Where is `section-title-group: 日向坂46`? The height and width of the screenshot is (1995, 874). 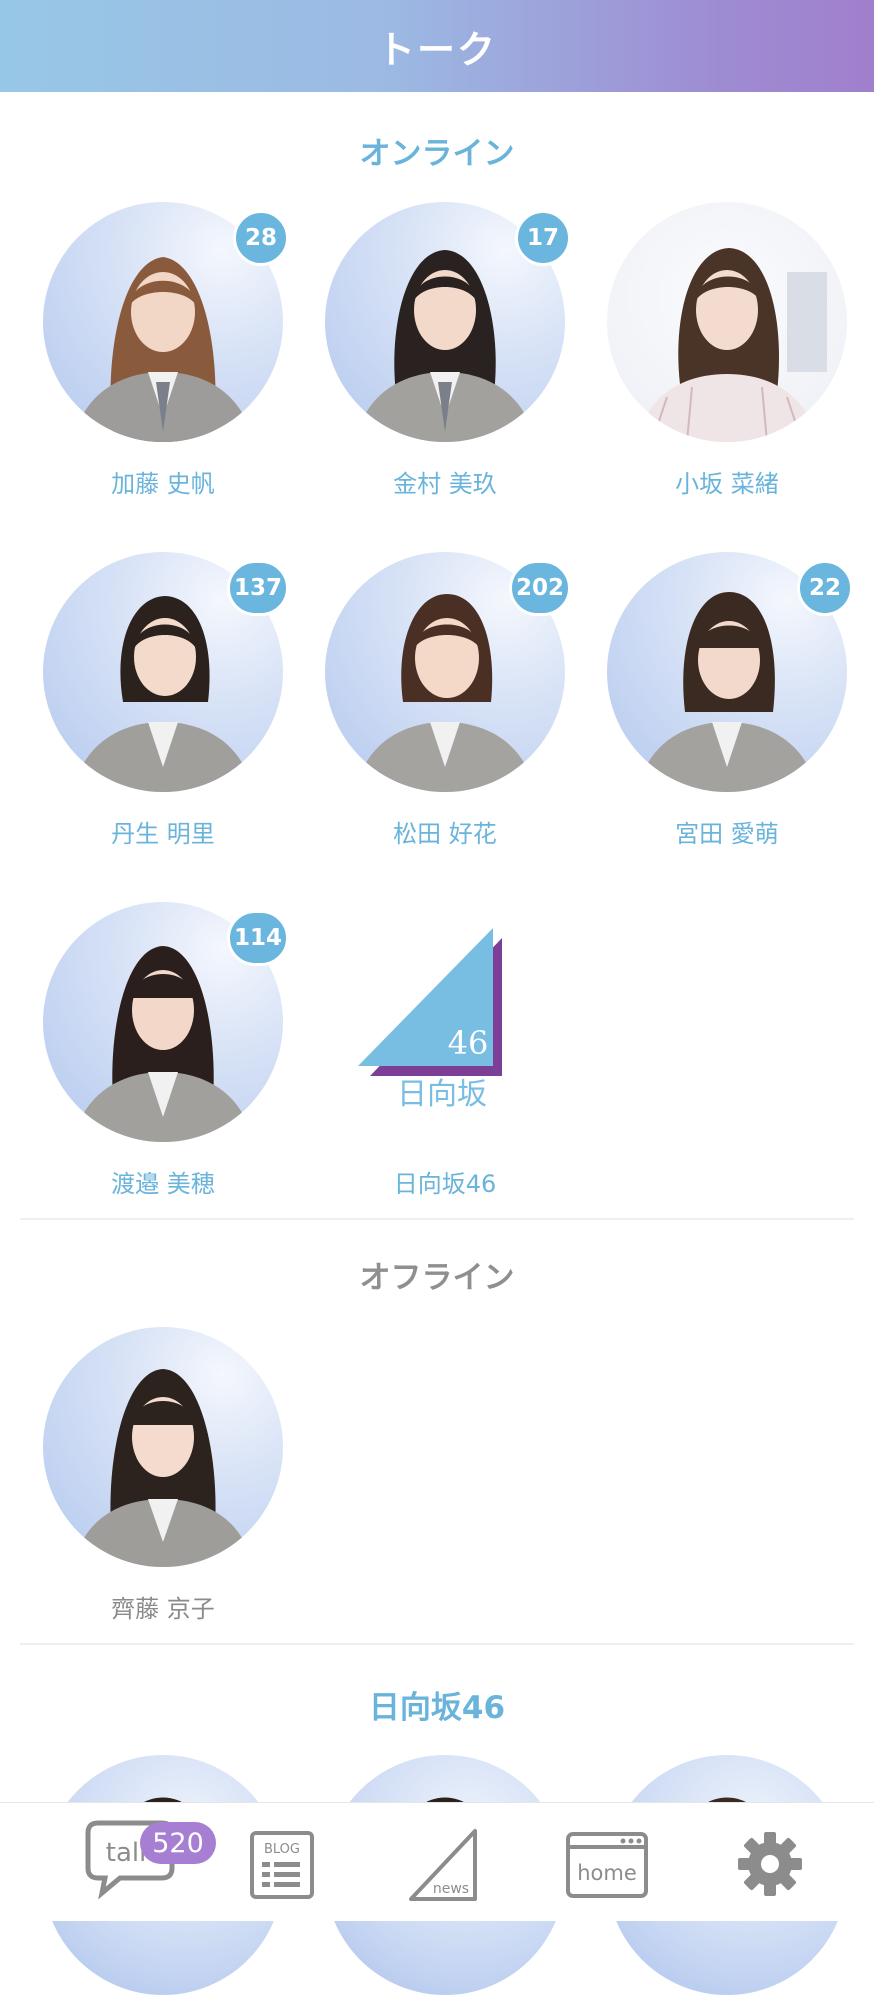
section-title-group: 日向坂46 is located at coordinates (437, 1708).